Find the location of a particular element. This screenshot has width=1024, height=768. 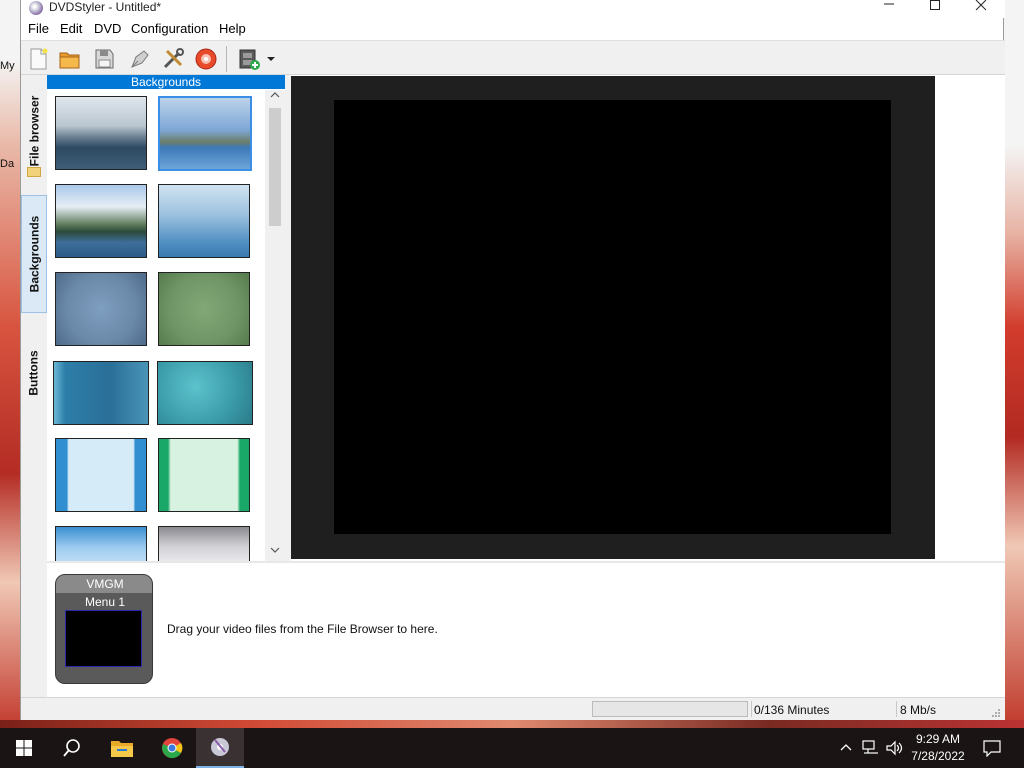

burn-button is located at coordinates (140, 59).